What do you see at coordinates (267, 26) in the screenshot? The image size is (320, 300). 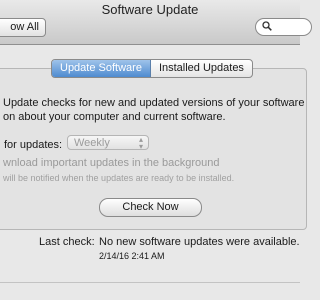 I see `search-icon` at bounding box center [267, 26].